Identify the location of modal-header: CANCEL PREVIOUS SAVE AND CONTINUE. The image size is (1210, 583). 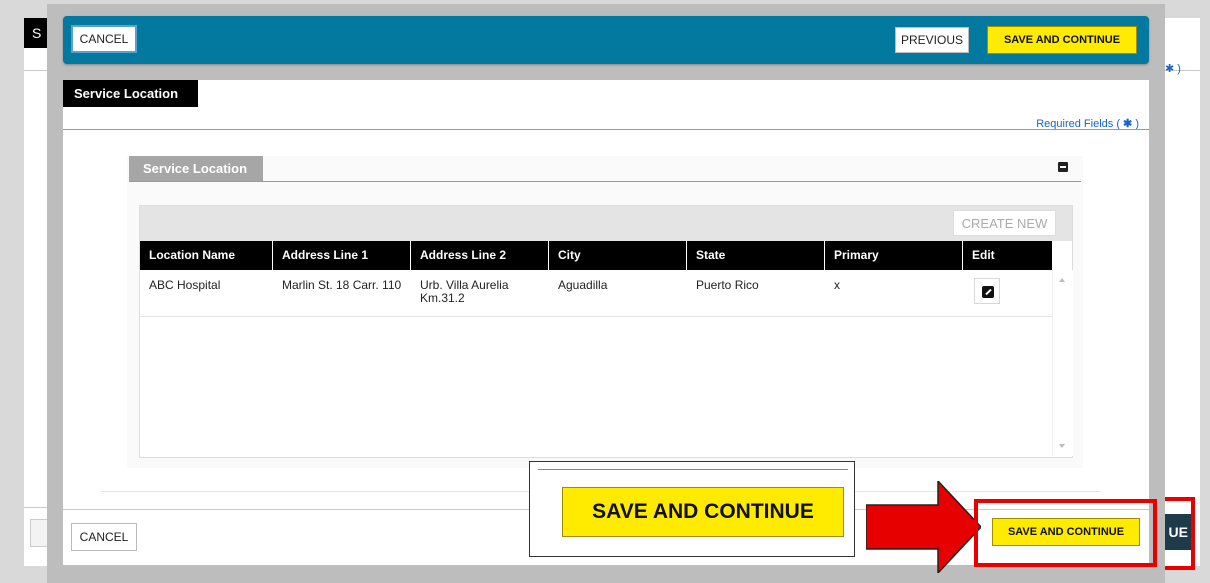
(606, 40).